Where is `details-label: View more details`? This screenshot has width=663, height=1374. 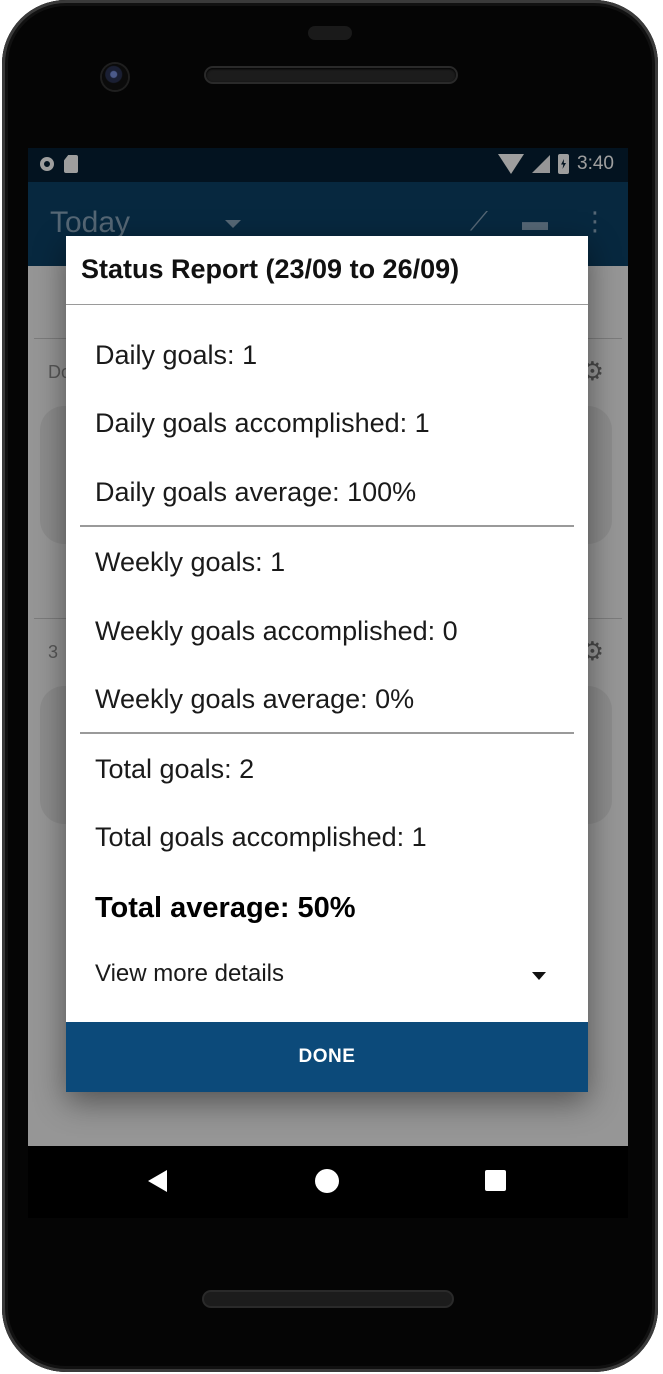 details-label: View more details is located at coordinates (189, 973).